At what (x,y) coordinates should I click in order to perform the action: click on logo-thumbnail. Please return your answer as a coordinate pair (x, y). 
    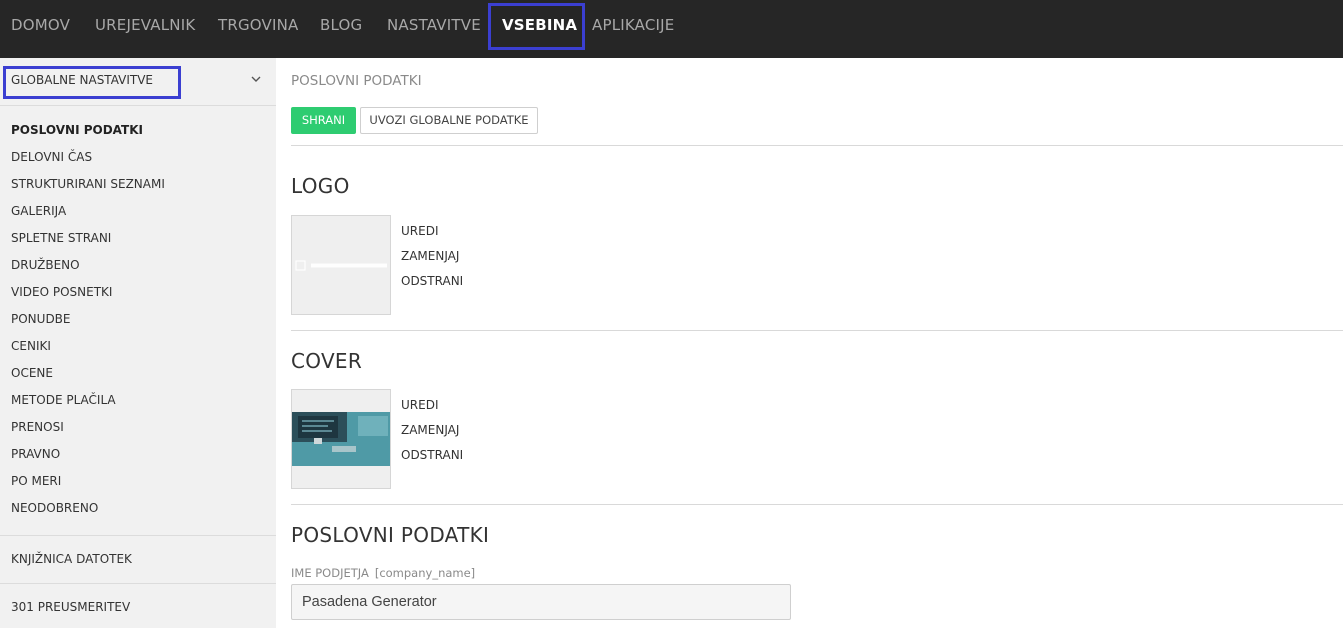
    Looking at the image, I should click on (341, 265).